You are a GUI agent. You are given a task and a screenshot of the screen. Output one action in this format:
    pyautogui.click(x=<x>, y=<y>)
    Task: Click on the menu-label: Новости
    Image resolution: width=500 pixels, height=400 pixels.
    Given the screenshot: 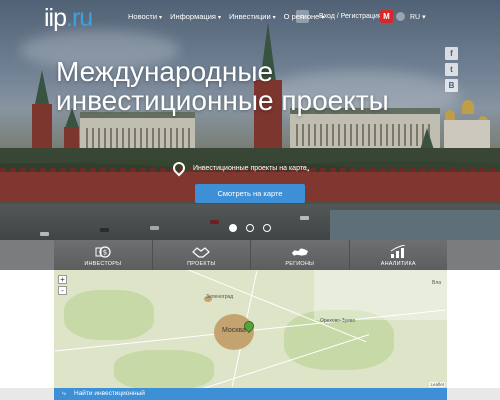 What is the action you would take?
    pyautogui.click(x=143, y=16)
    